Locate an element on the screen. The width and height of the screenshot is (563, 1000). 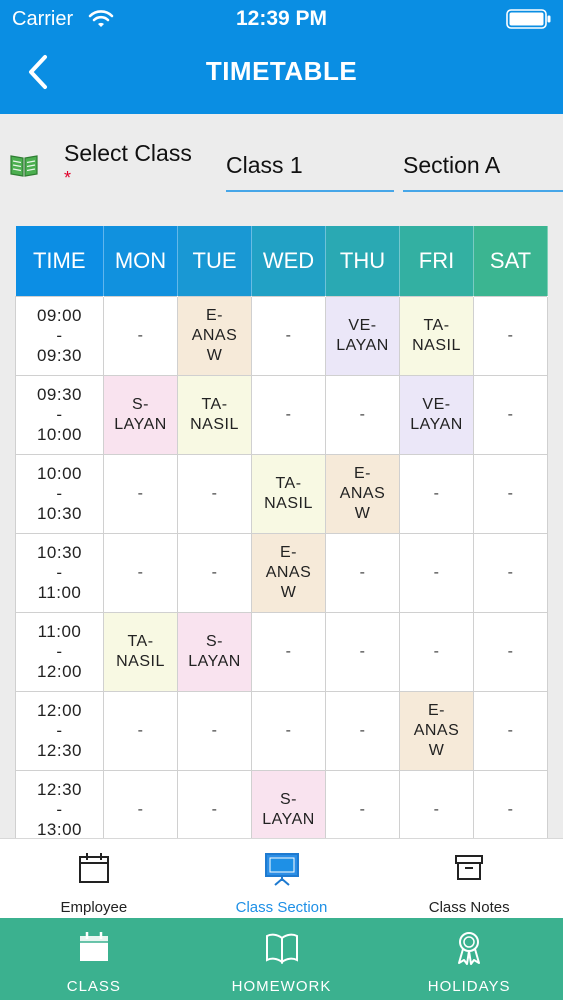
class-picker: Class 1 is located at coordinates (310, 170).